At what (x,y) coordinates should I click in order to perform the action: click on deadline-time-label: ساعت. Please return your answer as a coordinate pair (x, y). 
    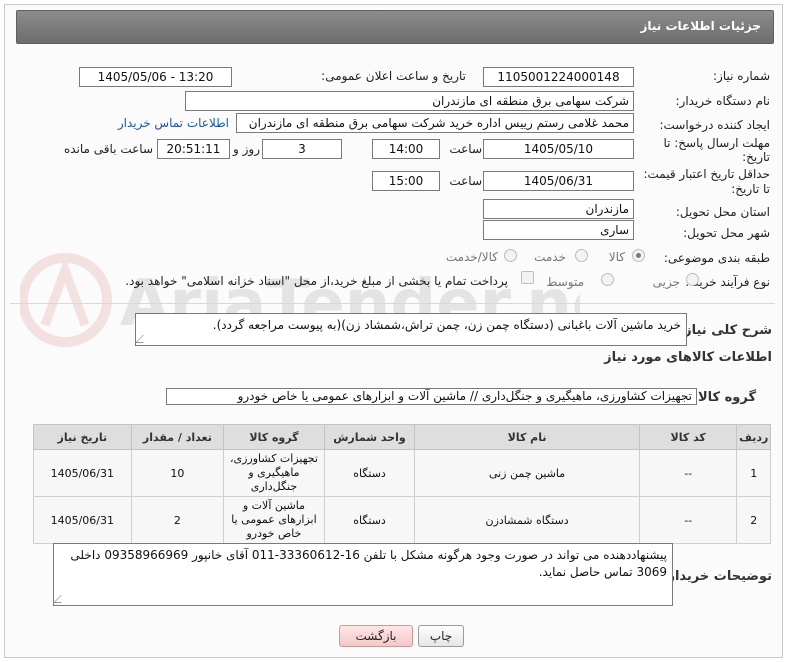
    Looking at the image, I should click on (465, 149).